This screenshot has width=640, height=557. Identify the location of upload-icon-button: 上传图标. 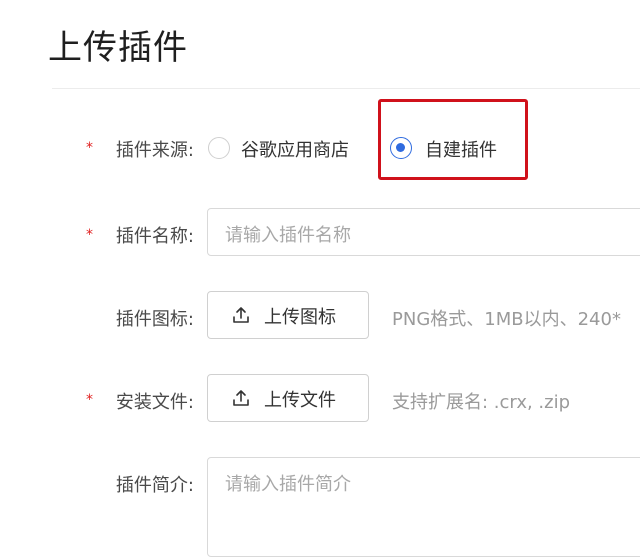
(288, 315).